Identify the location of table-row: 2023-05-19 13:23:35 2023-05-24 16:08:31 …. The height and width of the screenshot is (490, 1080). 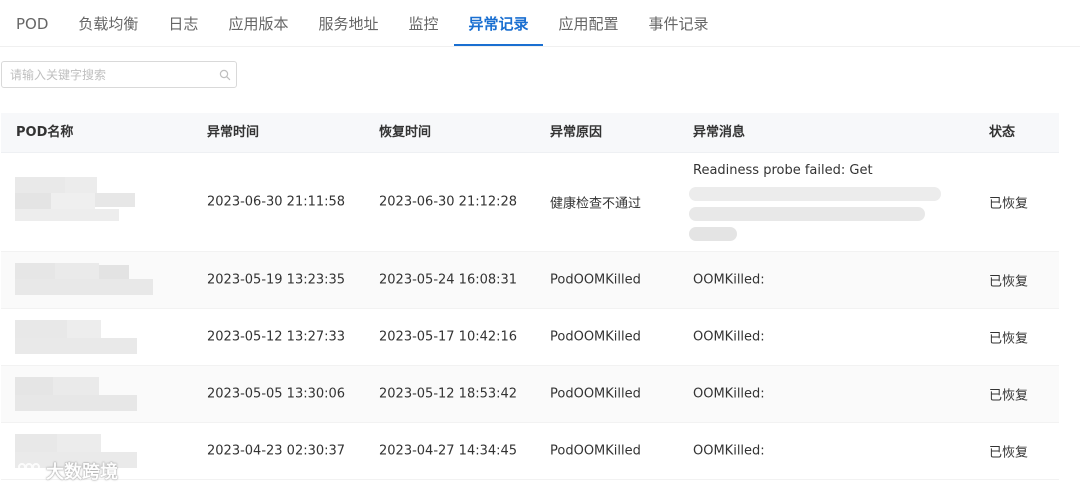
(530, 280).